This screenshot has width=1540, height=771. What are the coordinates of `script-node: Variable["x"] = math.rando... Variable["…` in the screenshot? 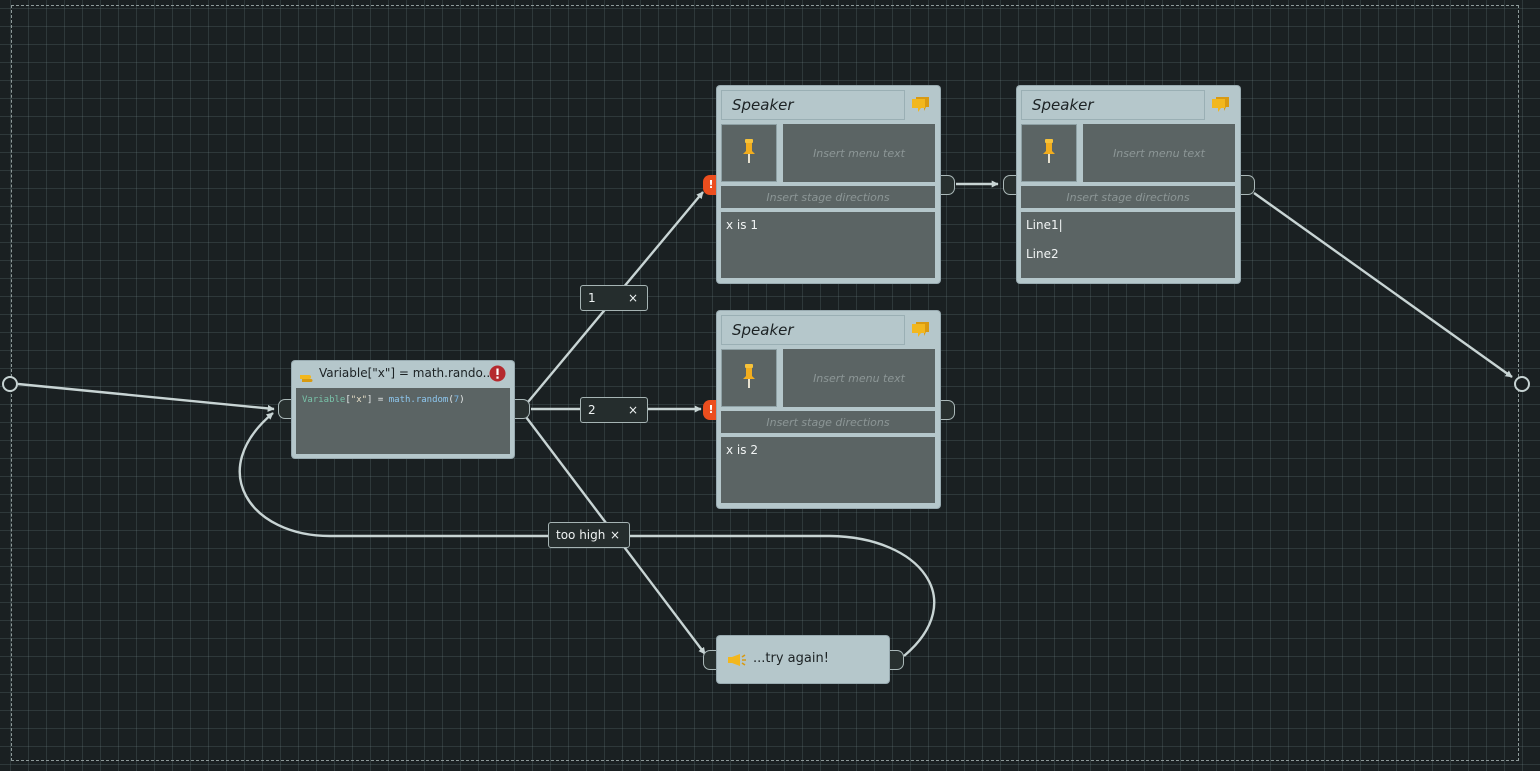 It's located at (403, 409).